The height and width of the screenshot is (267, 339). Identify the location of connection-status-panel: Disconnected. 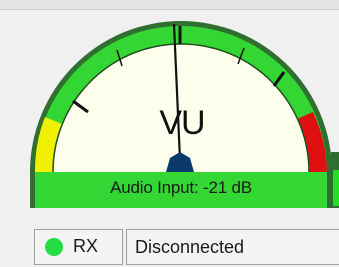
(232, 247).